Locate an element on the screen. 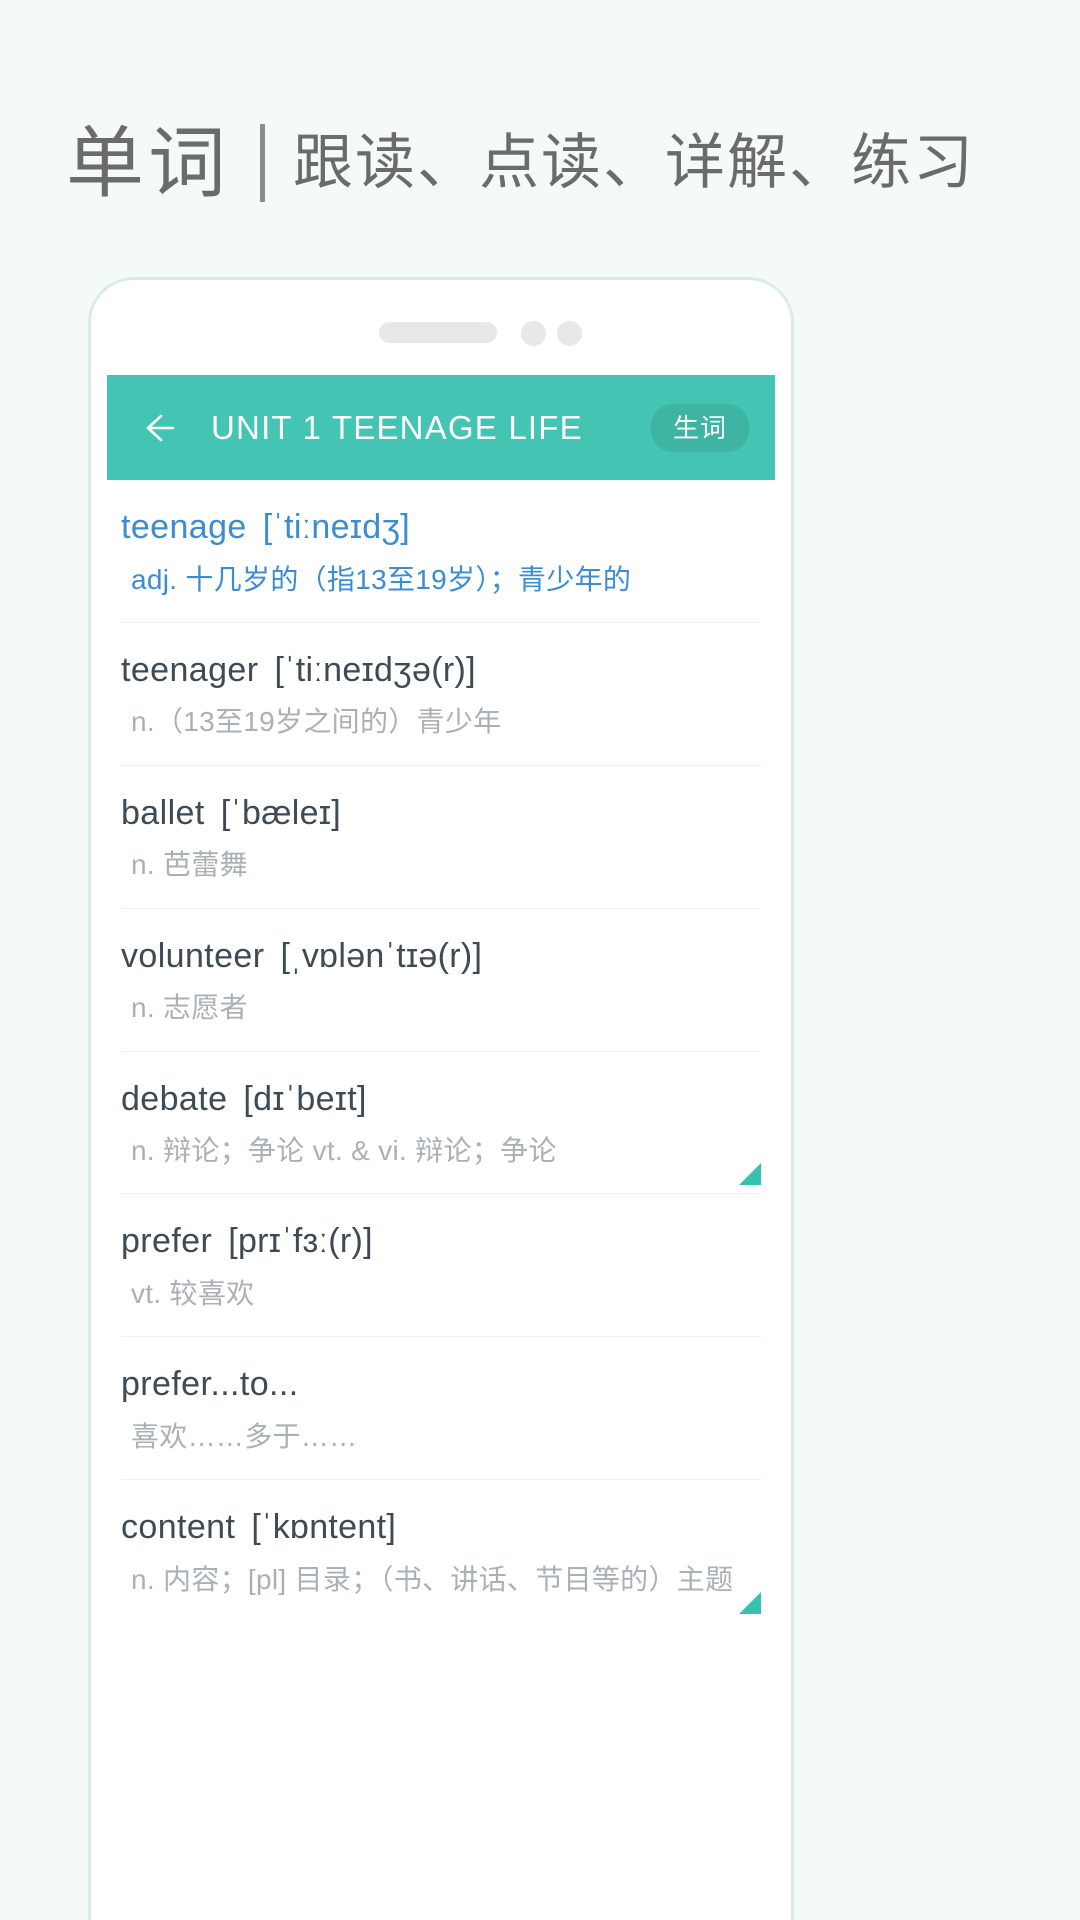 The image size is (1080, 1920). word-definition: n. 芭蕾舞 is located at coordinates (189, 865).